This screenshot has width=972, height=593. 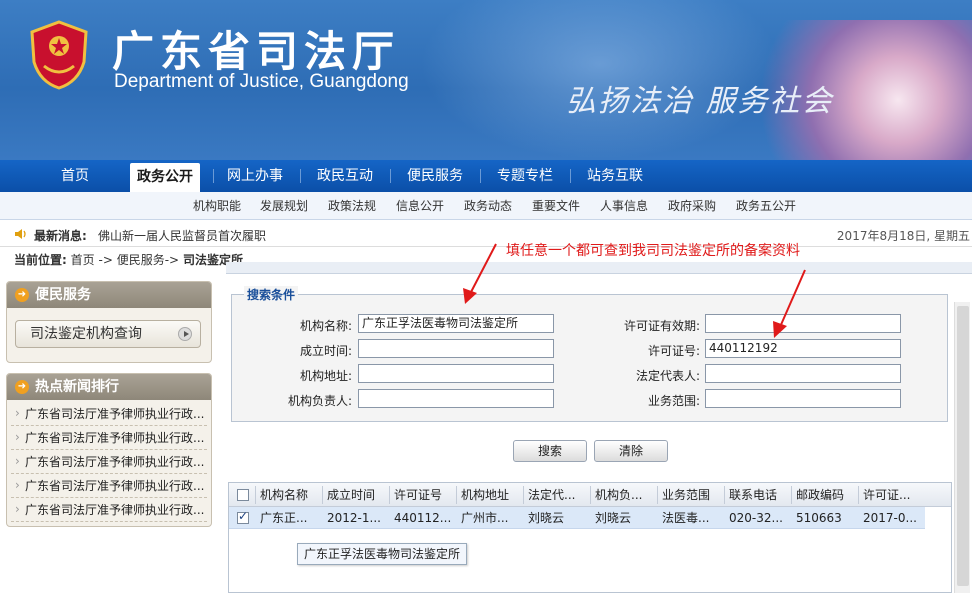 What do you see at coordinates (345, 176) in the screenshot?
I see `nav-interaction: 政民互动` at bounding box center [345, 176].